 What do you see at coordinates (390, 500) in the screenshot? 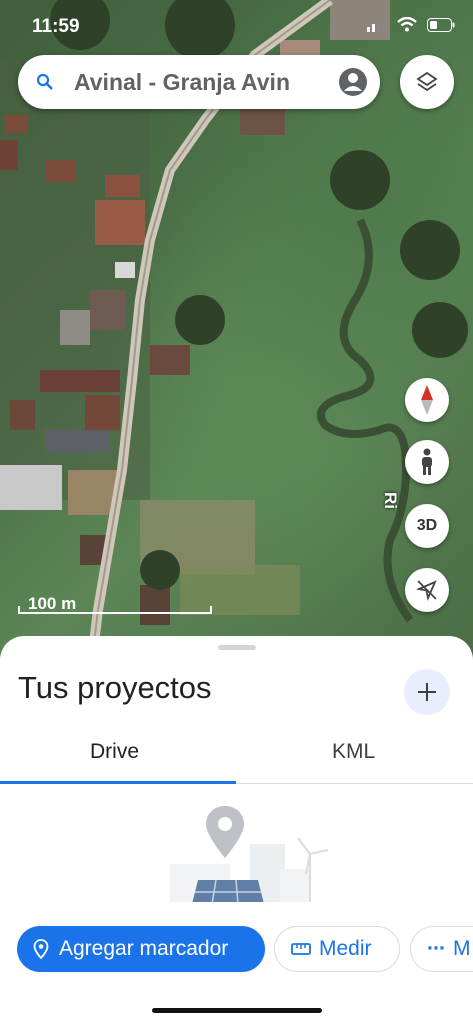
I see `map-place-label: Ri` at bounding box center [390, 500].